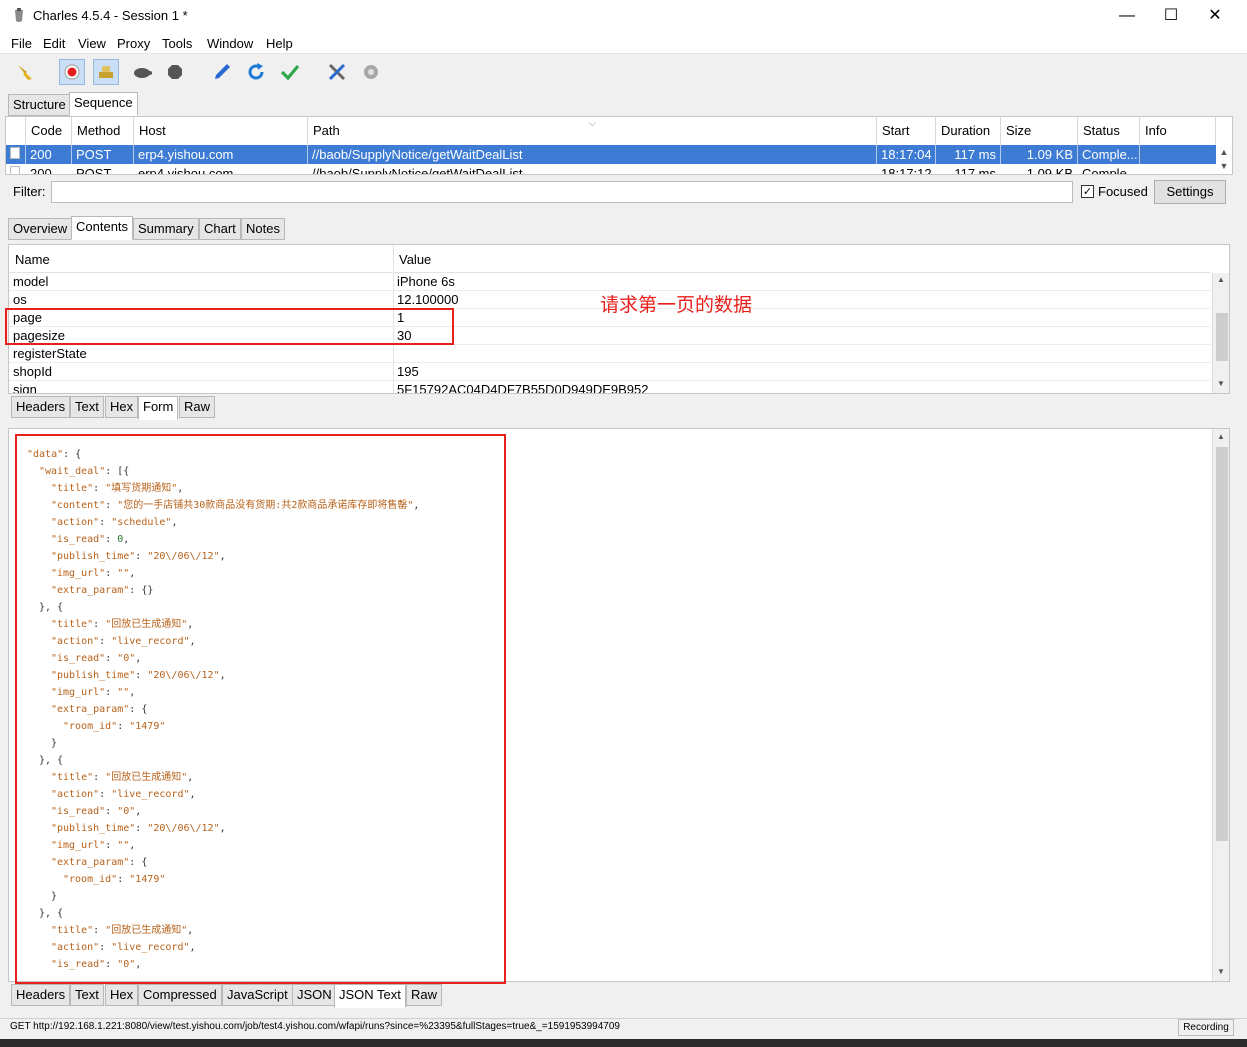  I want to click on record-icon, so click(72, 72).